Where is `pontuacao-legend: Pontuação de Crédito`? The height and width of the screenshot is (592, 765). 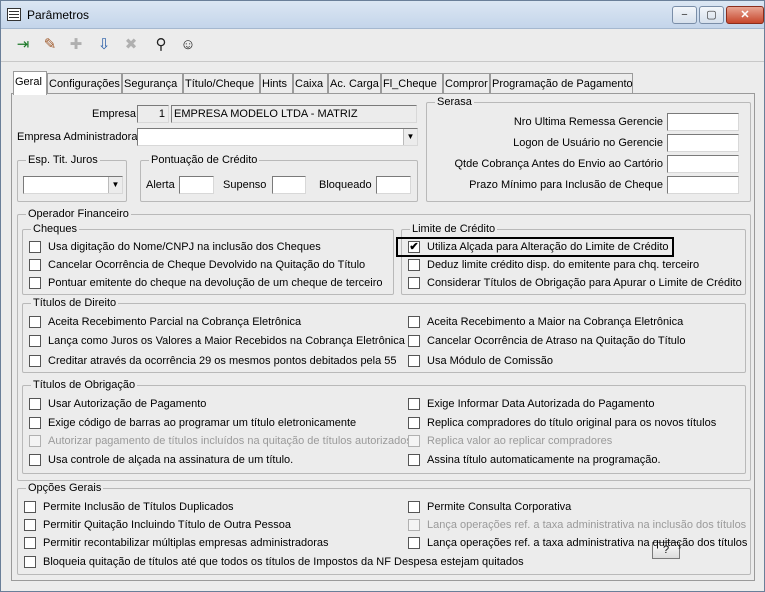 pontuacao-legend: Pontuação de Crédito is located at coordinates (204, 160).